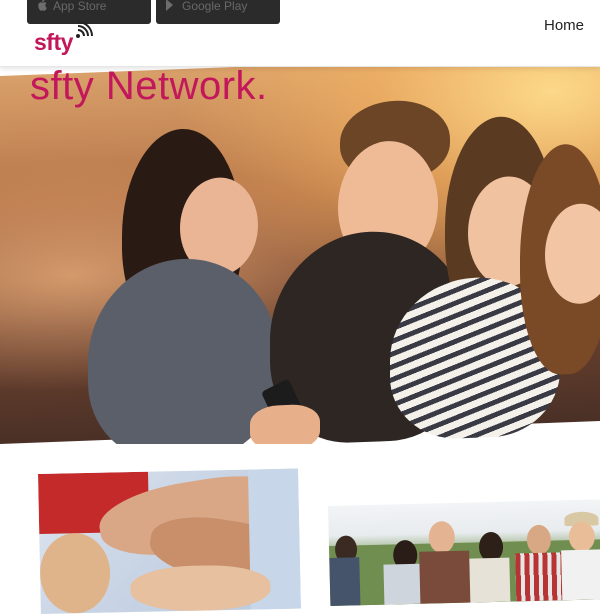  Describe the element at coordinates (53, 42) in the screenshot. I see `logo-text: sfty` at that location.